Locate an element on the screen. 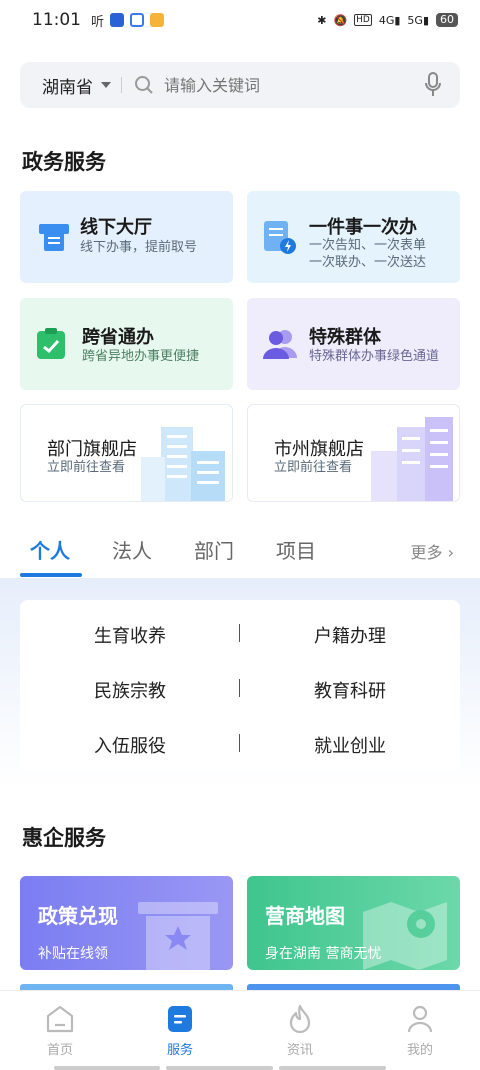 The image size is (480, 1070). gov-section-title: 政务服务 is located at coordinates (64, 162).